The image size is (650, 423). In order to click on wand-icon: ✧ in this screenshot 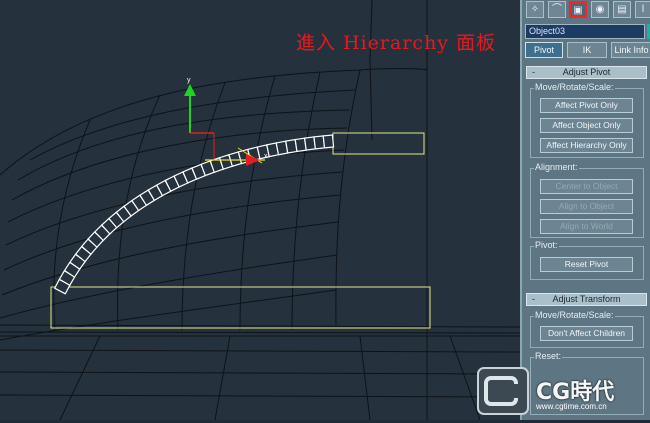, I will do `click(535, 9)`.